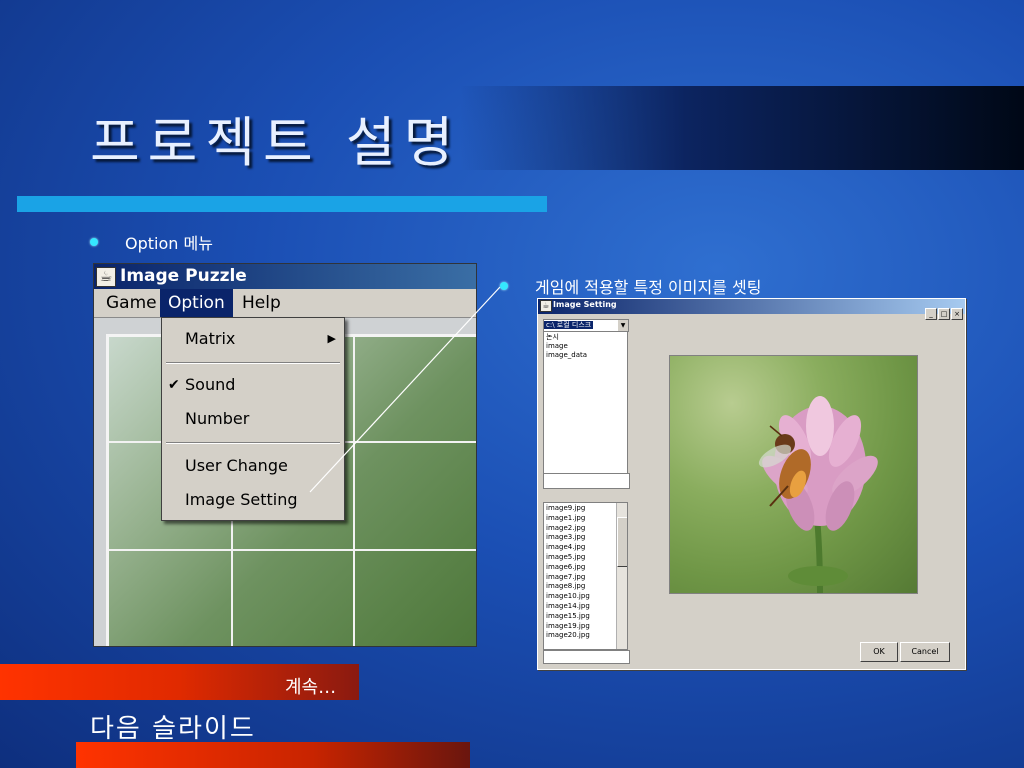 The height and width of the screenshot is (768, 1024). I want to click on folder-item: image, so click(585, 346).